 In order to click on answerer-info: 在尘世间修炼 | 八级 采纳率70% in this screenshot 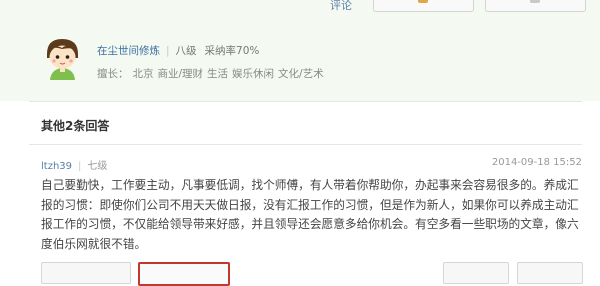, I will do `click(178, 50)`.